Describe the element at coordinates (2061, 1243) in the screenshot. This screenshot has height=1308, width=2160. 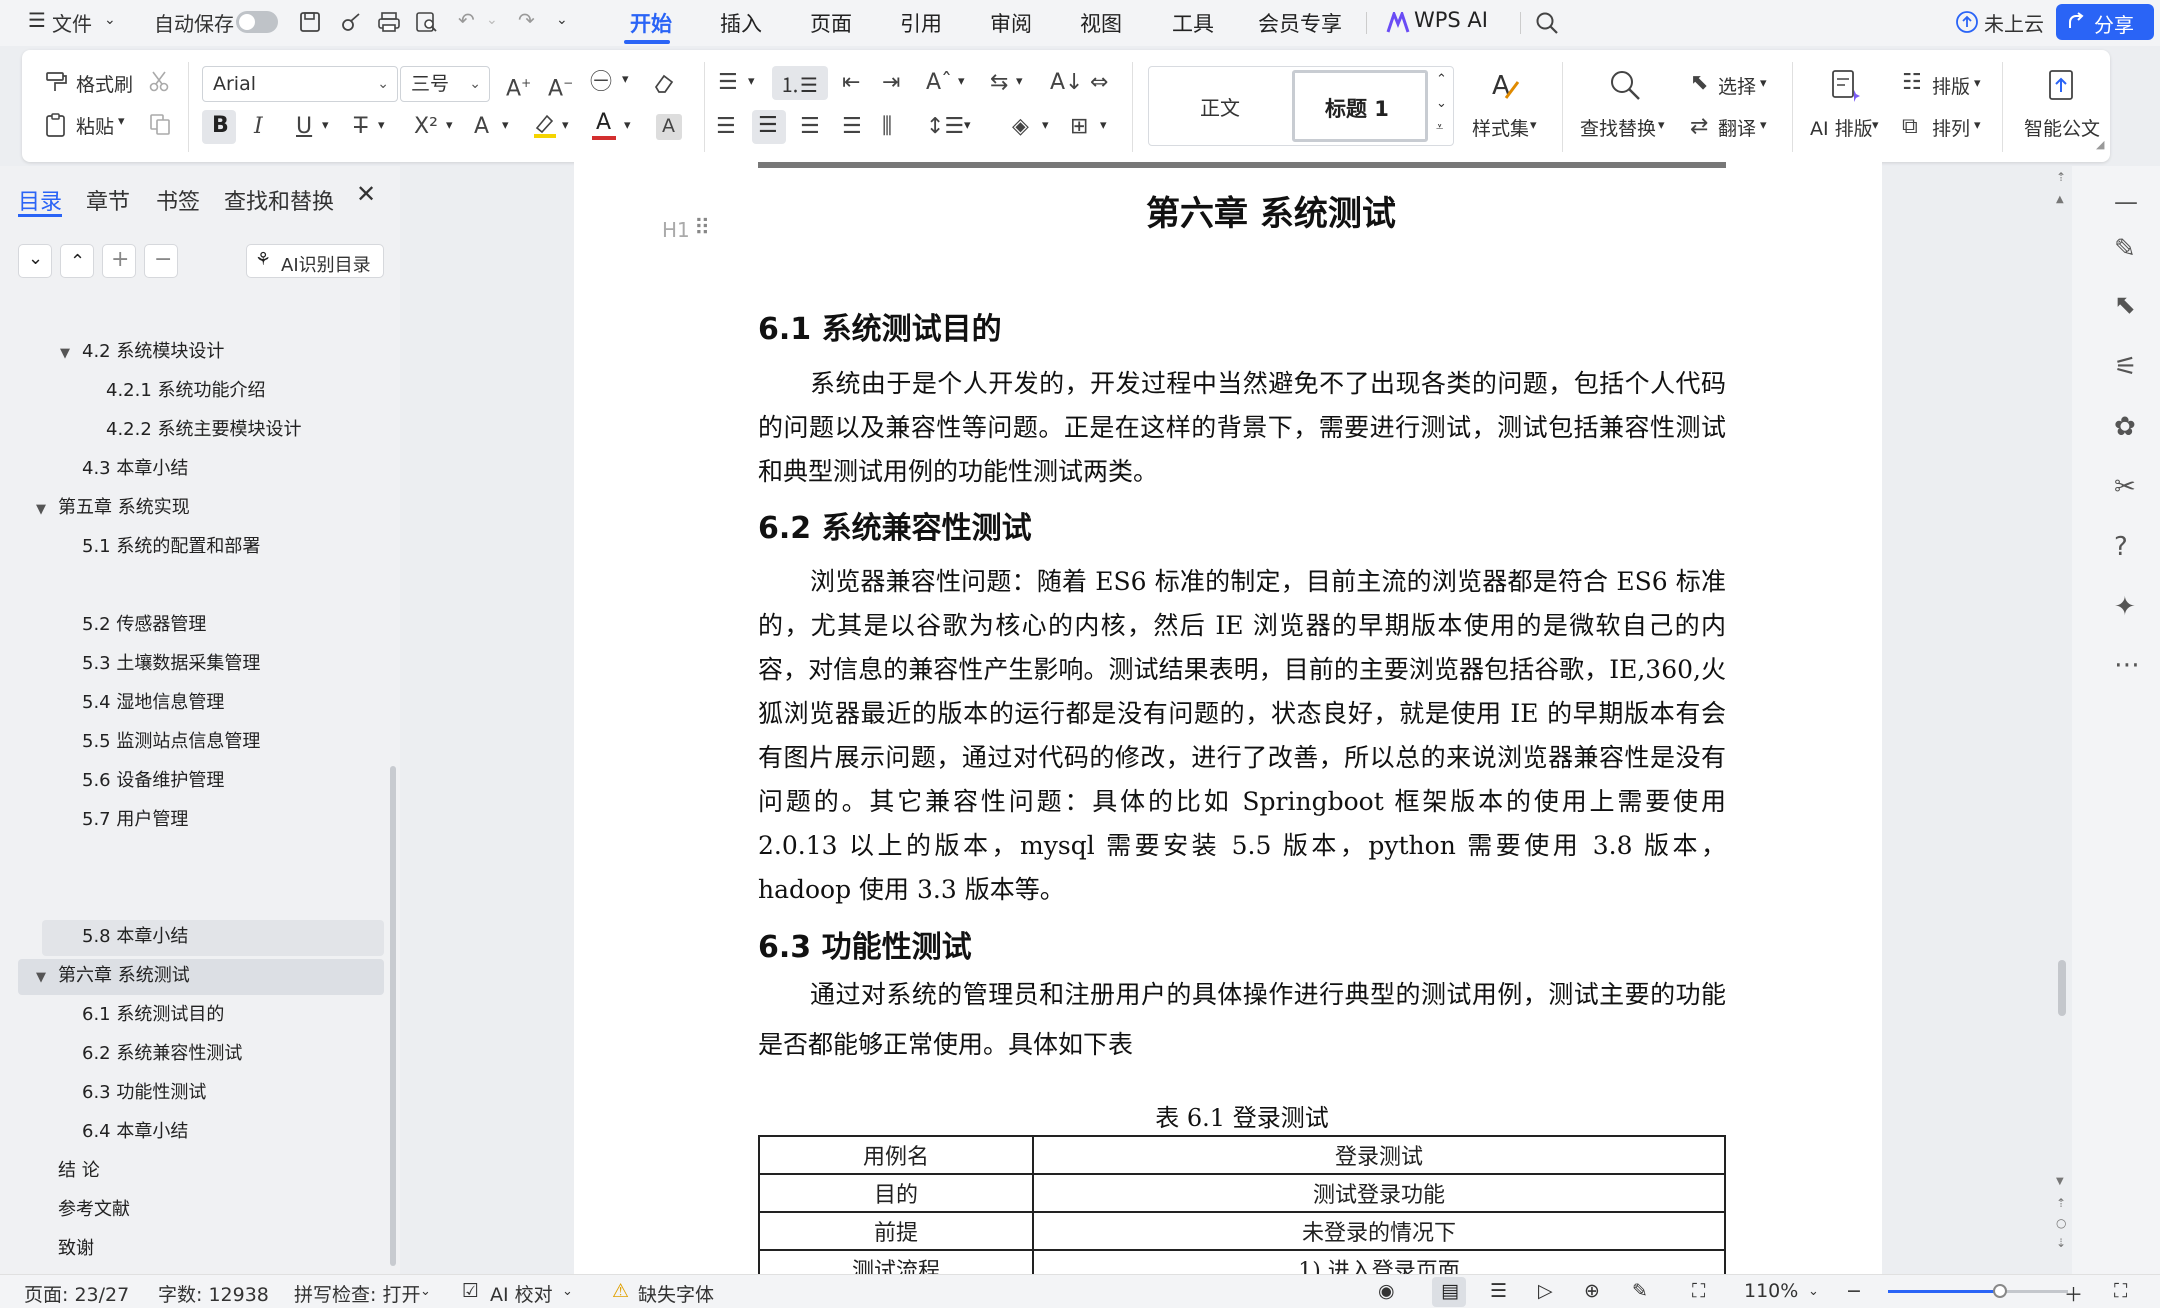
I see `next-page-icon: ⇣` at that location.